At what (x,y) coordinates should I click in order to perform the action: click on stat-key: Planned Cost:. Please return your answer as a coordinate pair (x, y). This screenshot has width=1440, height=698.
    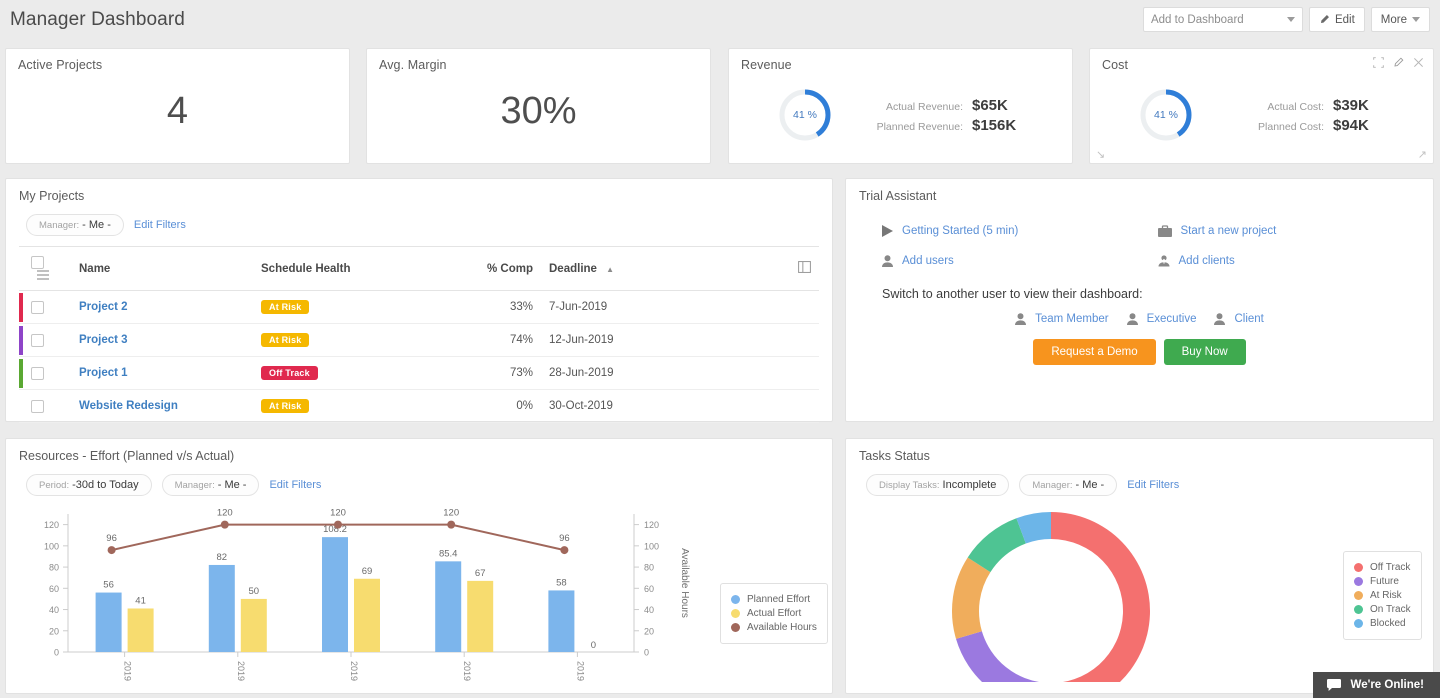
    Looking at the image, I should click on (1291, 126).